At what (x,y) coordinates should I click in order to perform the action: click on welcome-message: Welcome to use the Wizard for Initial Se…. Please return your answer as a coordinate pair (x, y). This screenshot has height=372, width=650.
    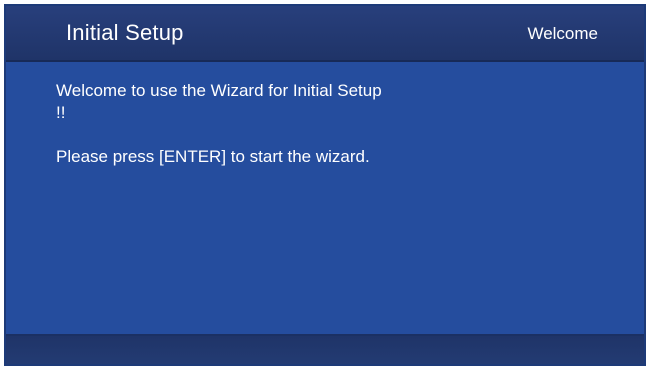
    Looking at the image, I should click on (219, 101).